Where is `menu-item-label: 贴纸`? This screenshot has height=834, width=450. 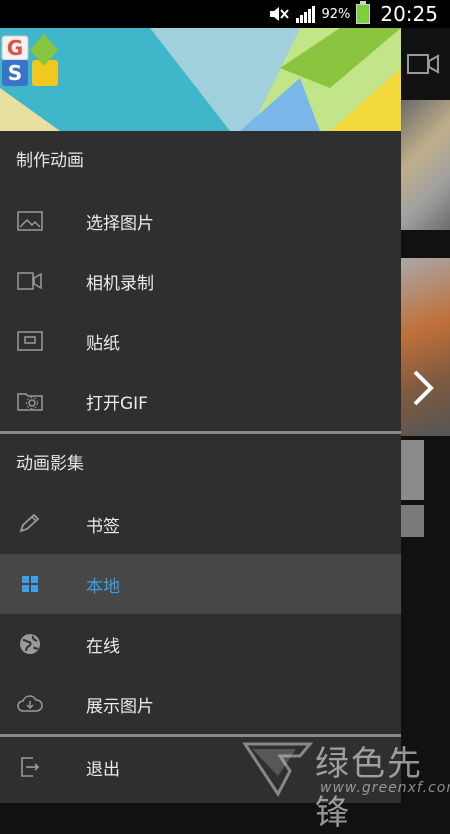
menu-item-label: 贴纸 is located at coordinates (103, 343).